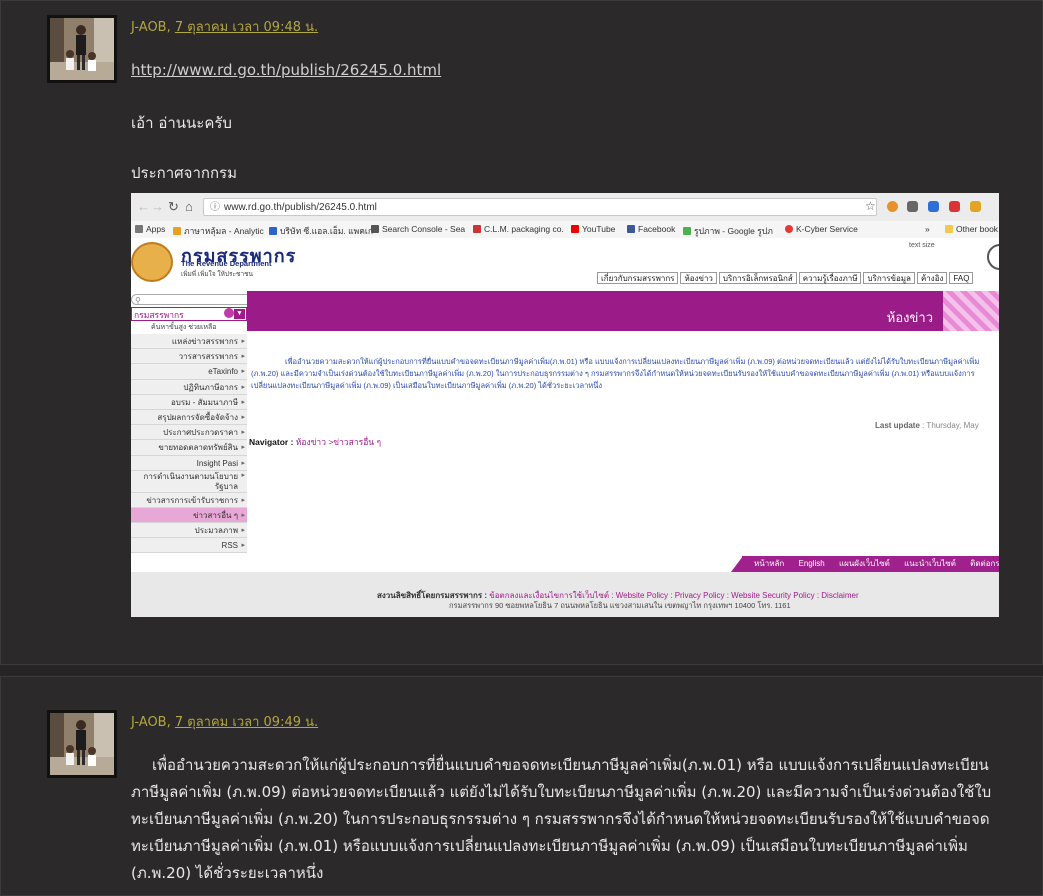 The image size is (1043, 896). What do you see at coordinates (932, 278) in the screenshot?
I see `topnav-item: ค้างอิง` at bounding box center [932, 278].